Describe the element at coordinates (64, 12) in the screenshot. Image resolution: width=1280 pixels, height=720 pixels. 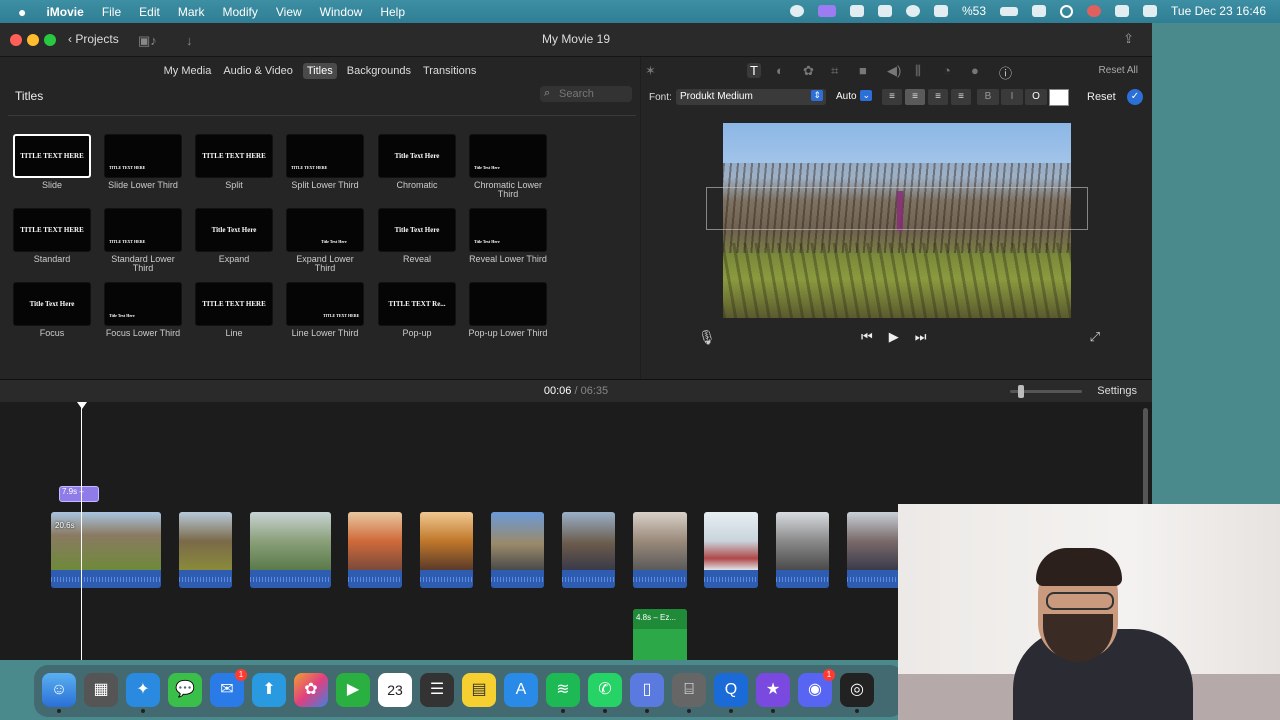
I see `menu-app-name: iMovie` at that location.